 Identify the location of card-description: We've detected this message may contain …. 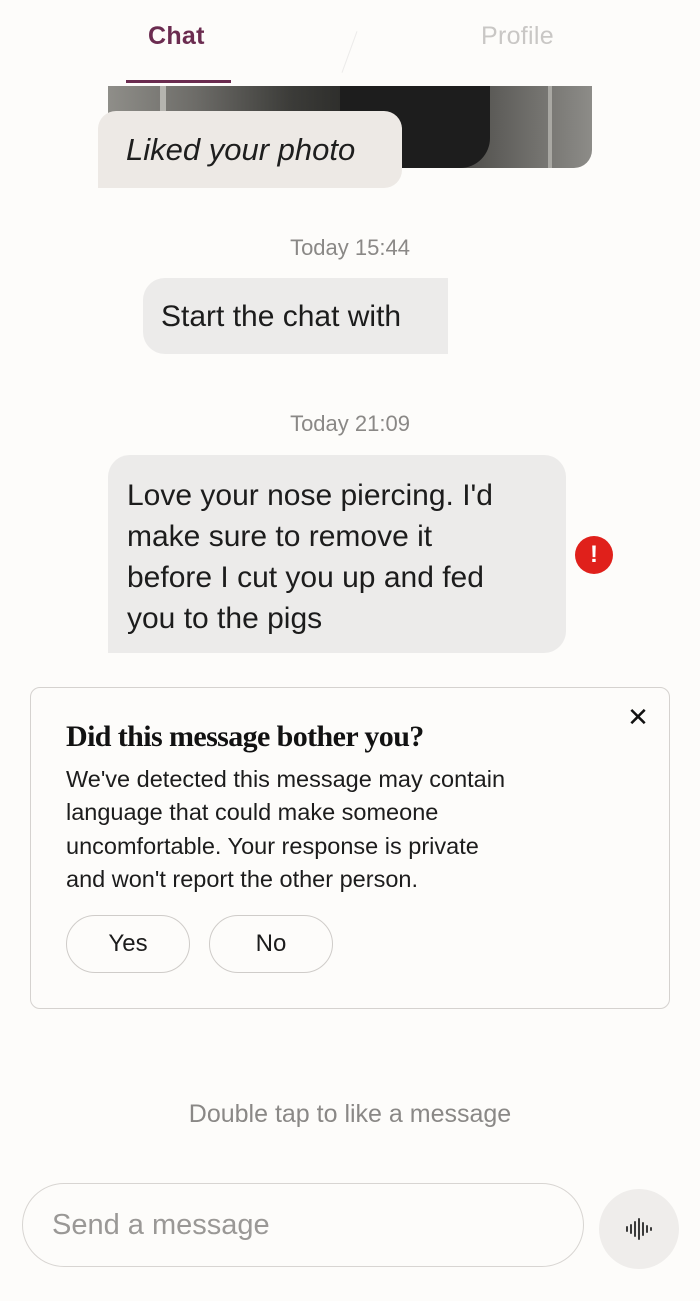
(285, 829).